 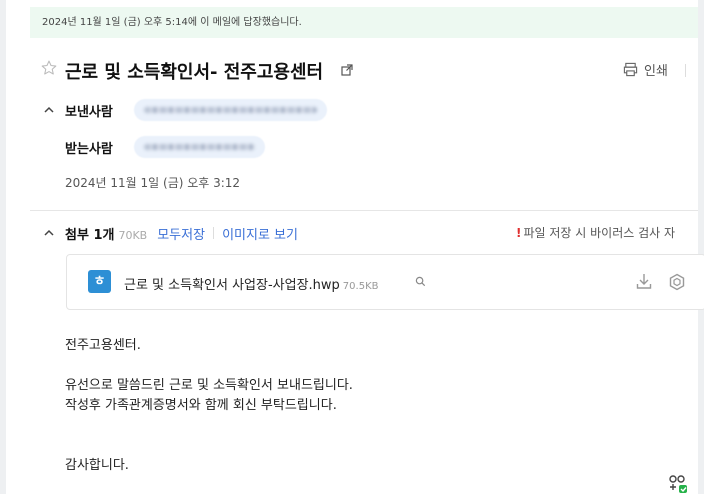 What do you see at coordinates (153, 183) in the screenshot?
I see `sent-date: 2024년 11월 1일 (금) 오후 3:12` at bounding box center [153, 183].